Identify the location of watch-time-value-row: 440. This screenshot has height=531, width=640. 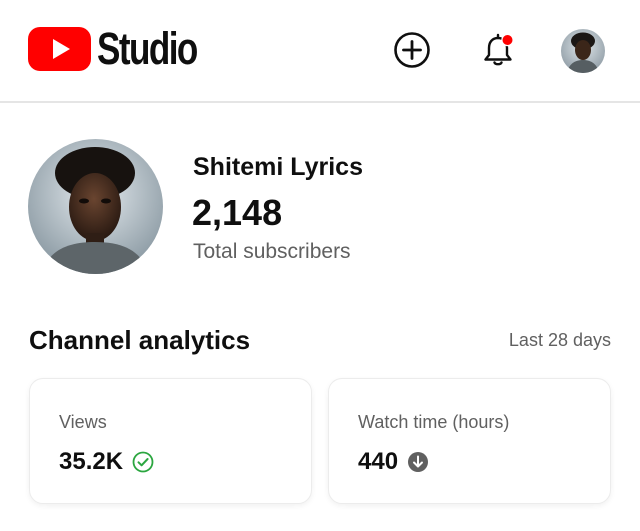
(393, 462).